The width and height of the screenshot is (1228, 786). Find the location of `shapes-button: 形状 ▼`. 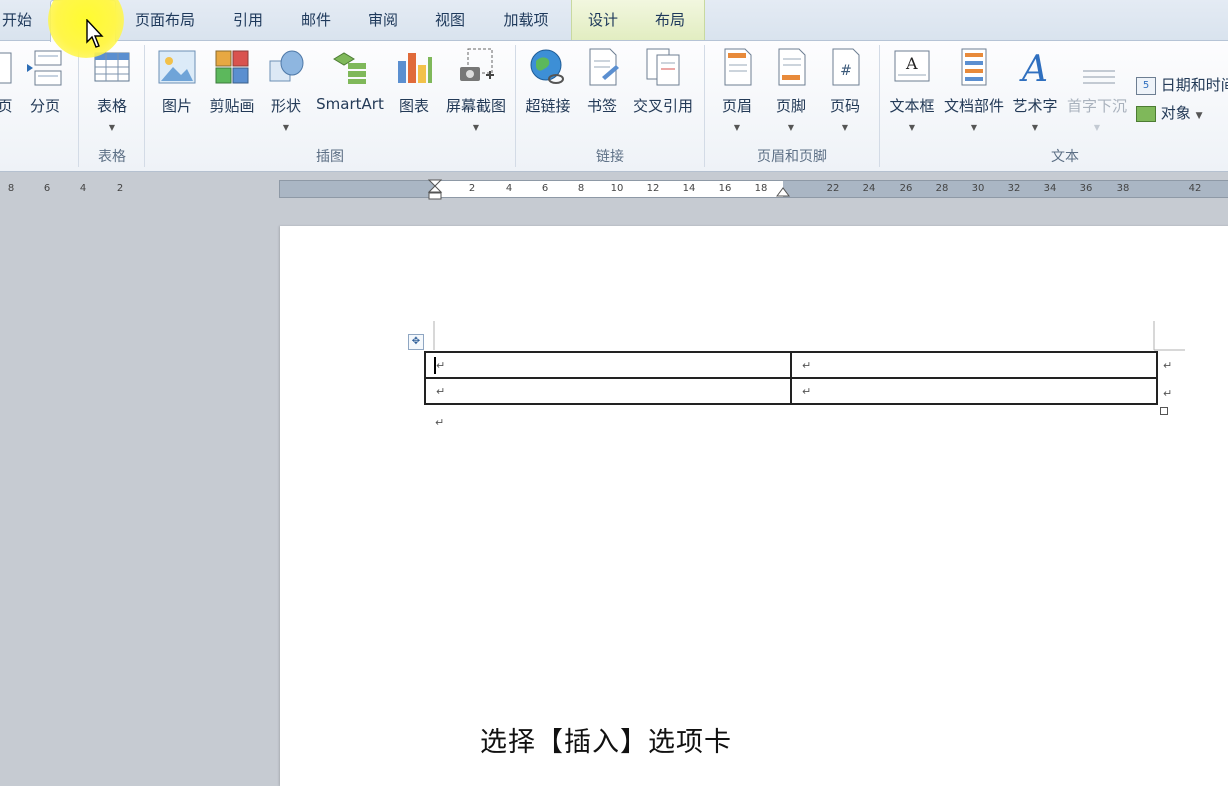

shapes-button: 形状 ▼ is located at coordinates (286, 91).